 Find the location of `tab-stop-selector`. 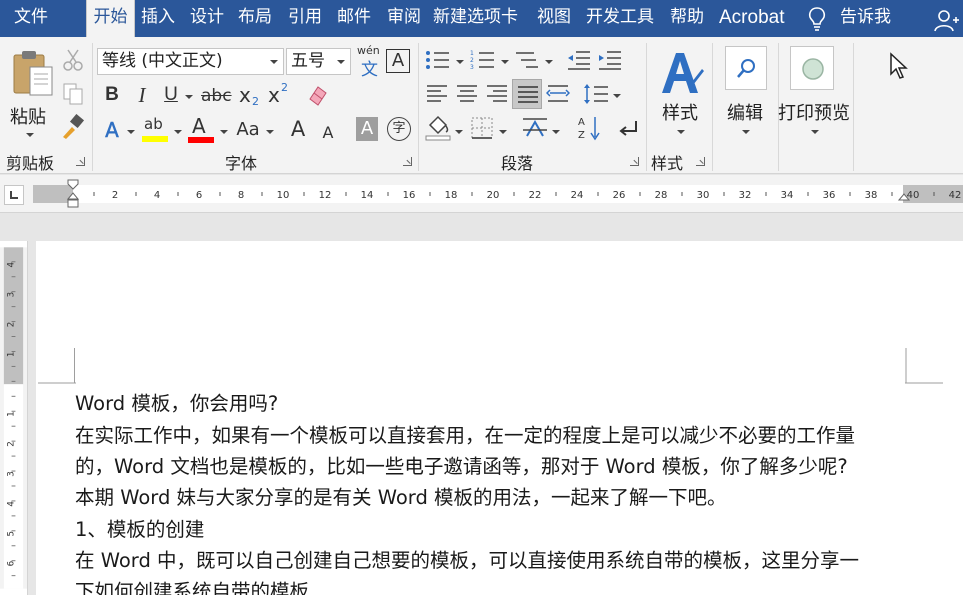

tab-stop-selector is located at coordinates (14, 195).